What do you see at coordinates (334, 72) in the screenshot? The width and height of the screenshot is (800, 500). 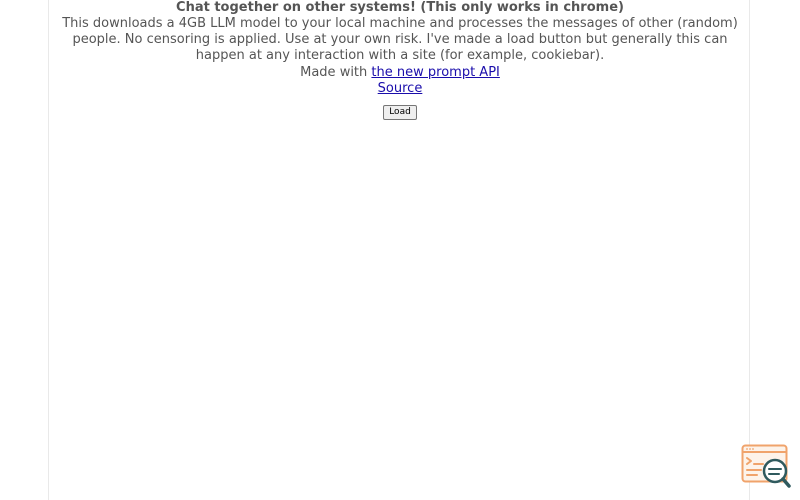 I see `made-with-prefix: Made with` at bounding box center [334, 72].